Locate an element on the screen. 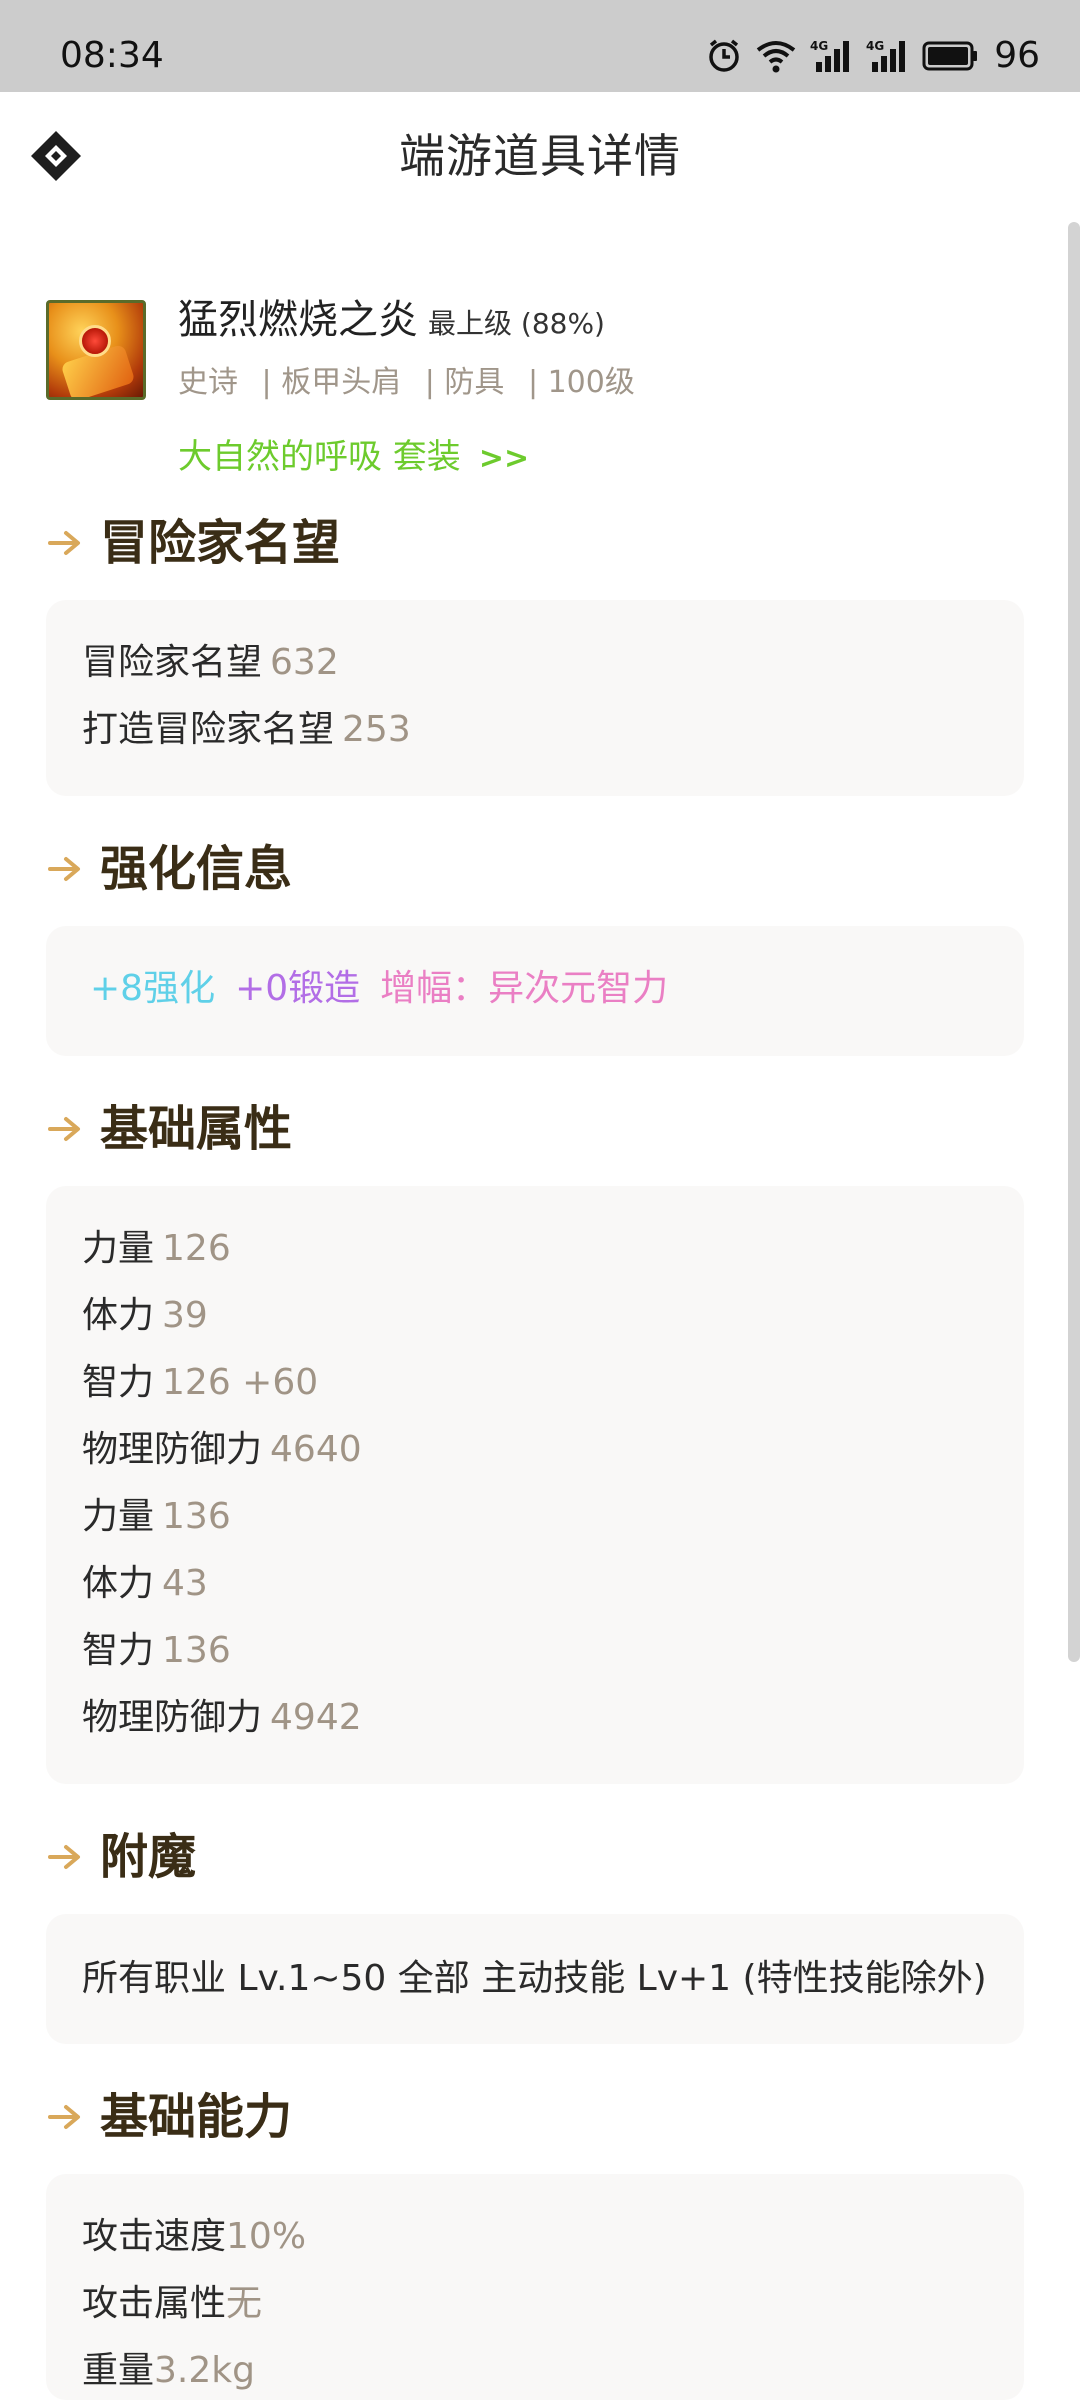  row-label: 攻击速度 is located at coordinates (154, 2236).